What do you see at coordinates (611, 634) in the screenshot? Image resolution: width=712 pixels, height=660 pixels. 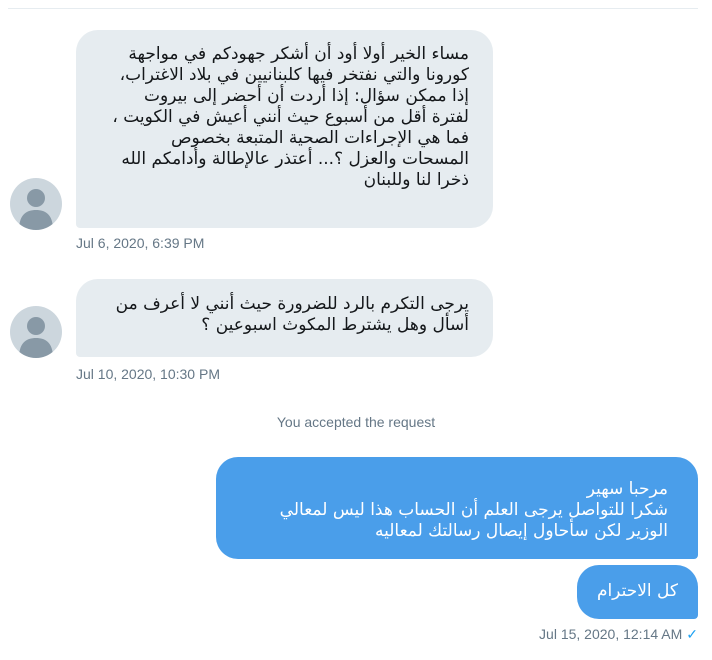 I see `reply-timestamp: Jul 15, 2020, 12:14 AM` at bounding box center [611, 634].